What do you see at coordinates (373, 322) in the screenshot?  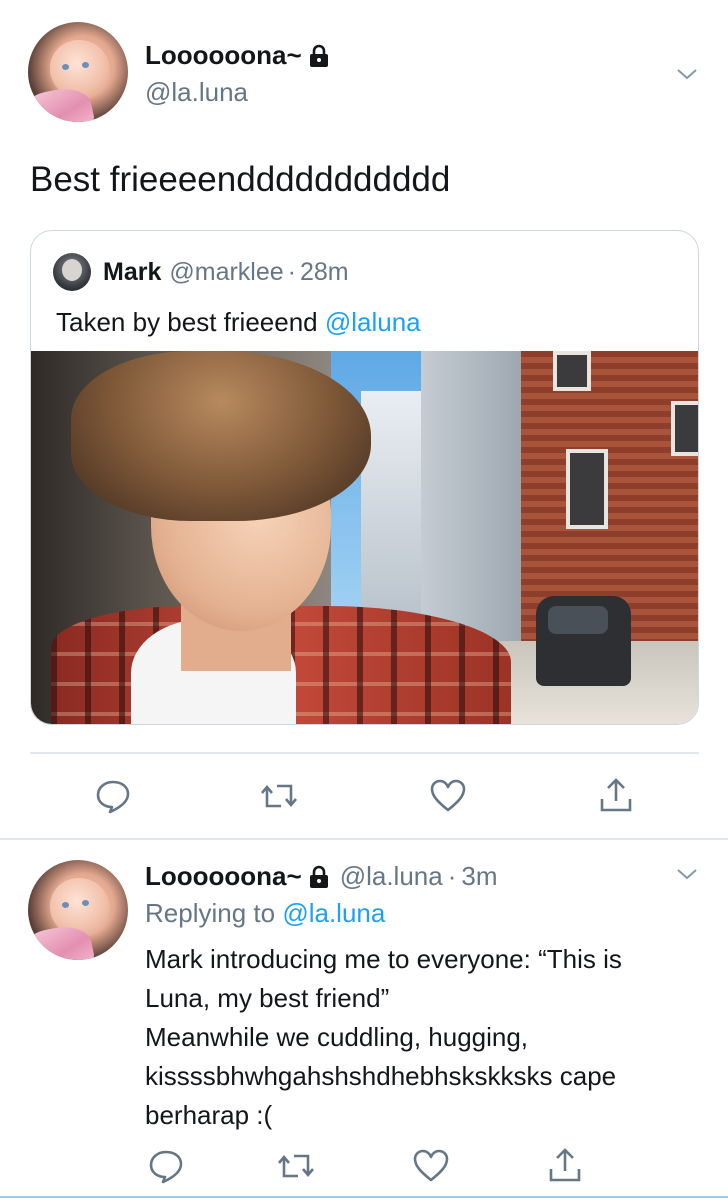 I see `quote-mention-link: @laluna` at bounding box center [373, 322].